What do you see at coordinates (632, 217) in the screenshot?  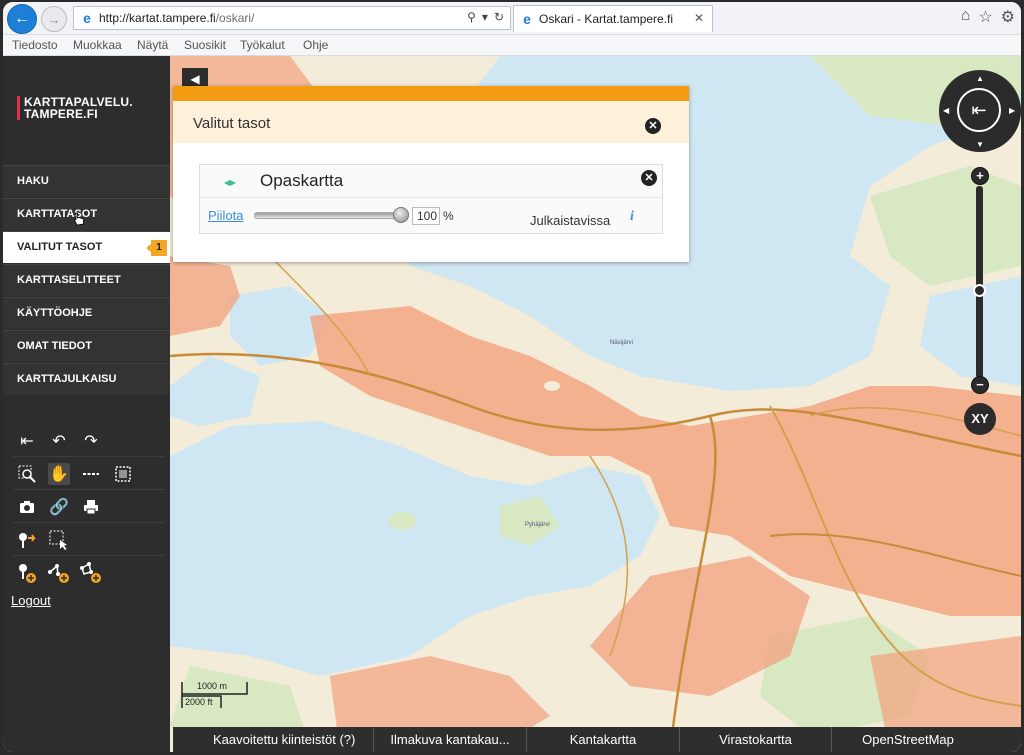 I see `info-icon: i` at bounding box center [632, 217].